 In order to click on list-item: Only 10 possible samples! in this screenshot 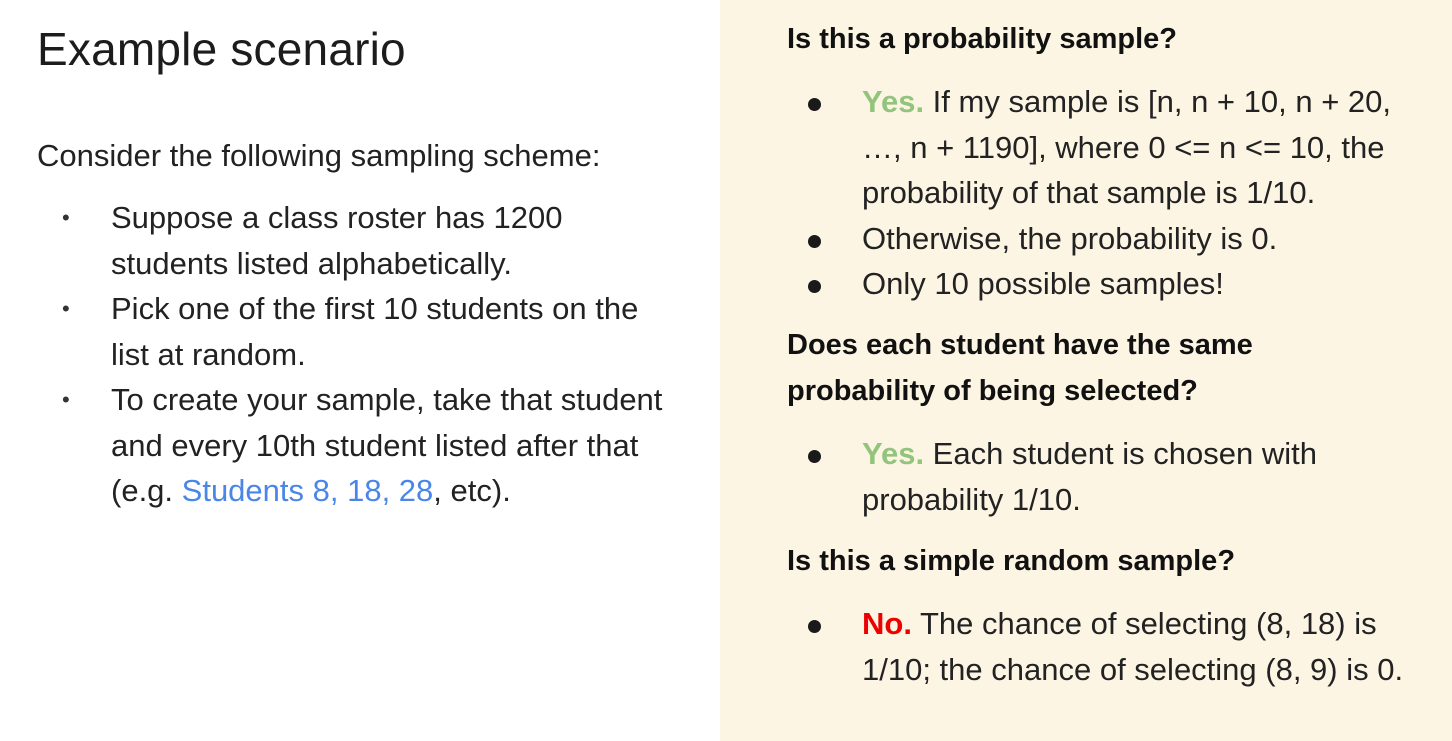, I will do `click(1071, 284)`.